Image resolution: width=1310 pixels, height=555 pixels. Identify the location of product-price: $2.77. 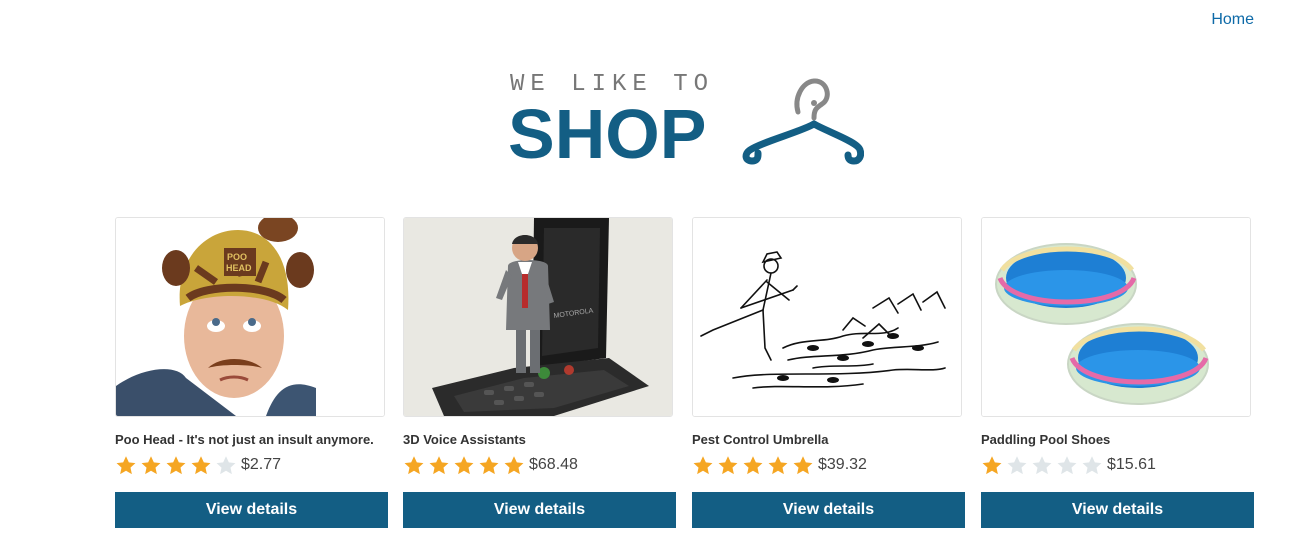
(261, 464).